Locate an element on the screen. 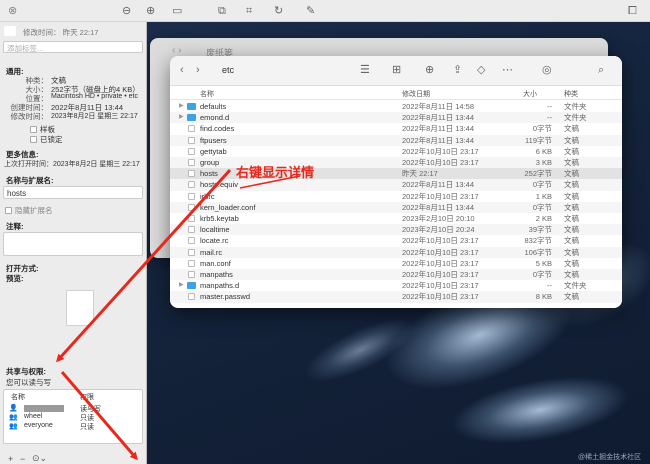 This screenshot has width=650, height=464. view-list-icon: ☰ is located at coordinates (365, 70).